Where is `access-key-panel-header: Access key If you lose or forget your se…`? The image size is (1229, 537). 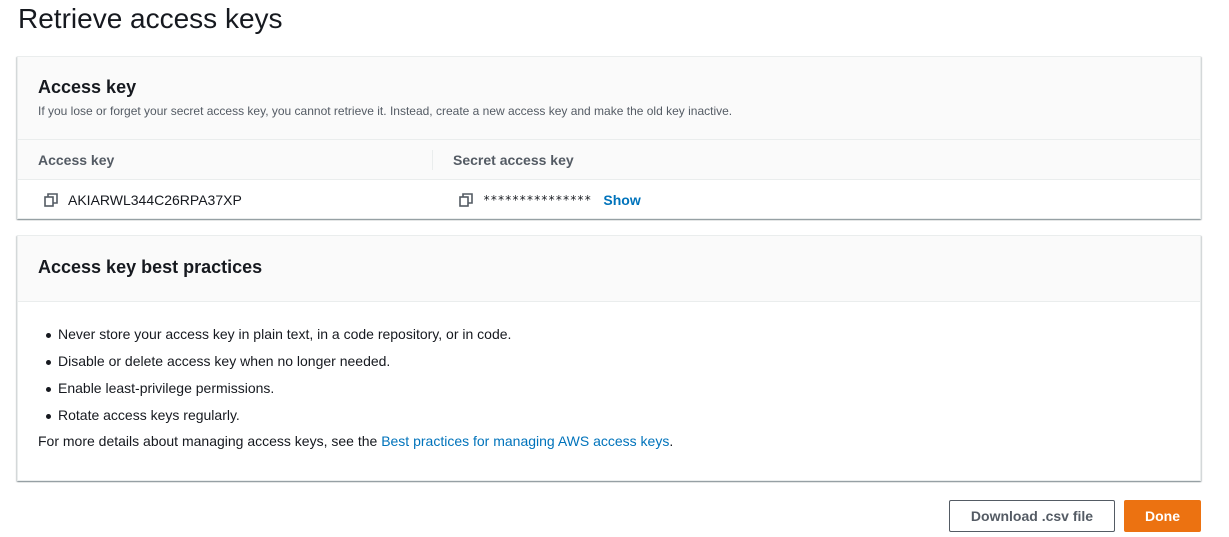
access-key-panel-header: Access key If you lose or forget your se… is located at coordinates (609, 98).